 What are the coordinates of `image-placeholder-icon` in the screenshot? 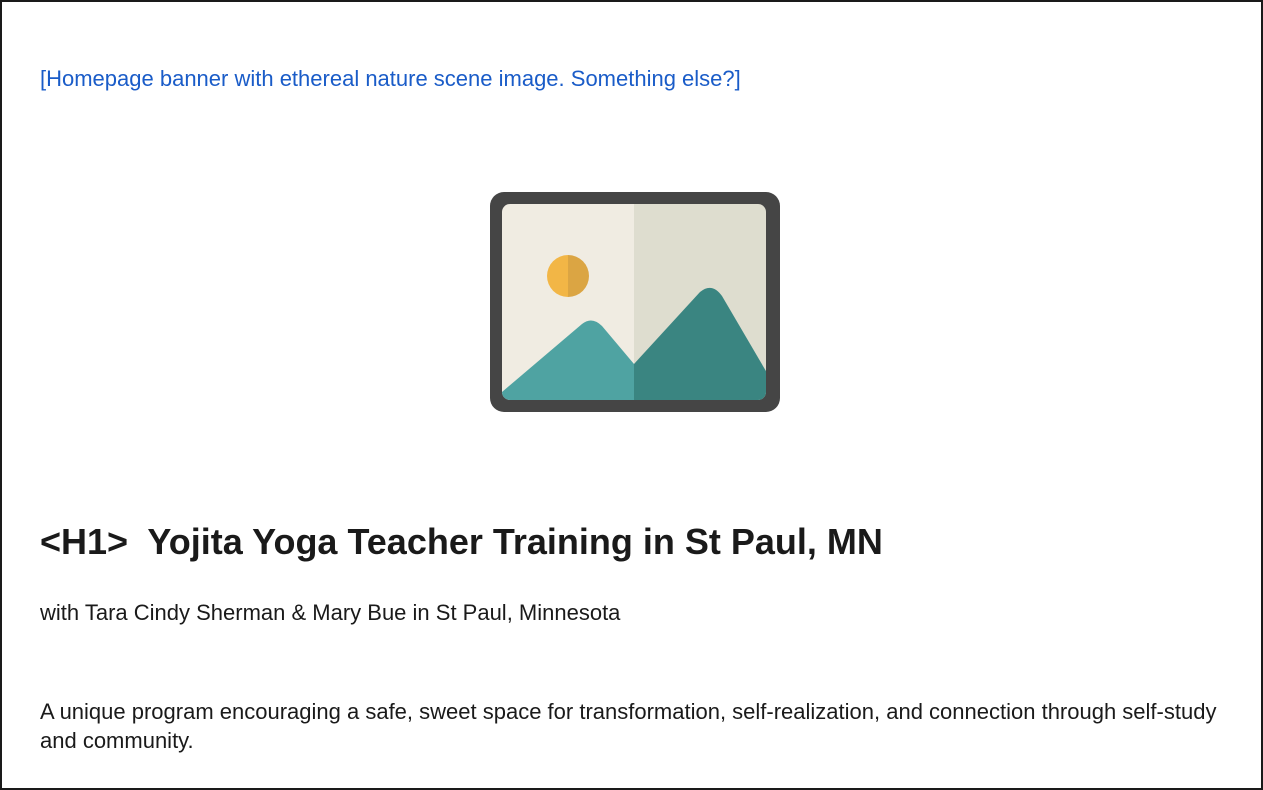 It's located at (635, 302).